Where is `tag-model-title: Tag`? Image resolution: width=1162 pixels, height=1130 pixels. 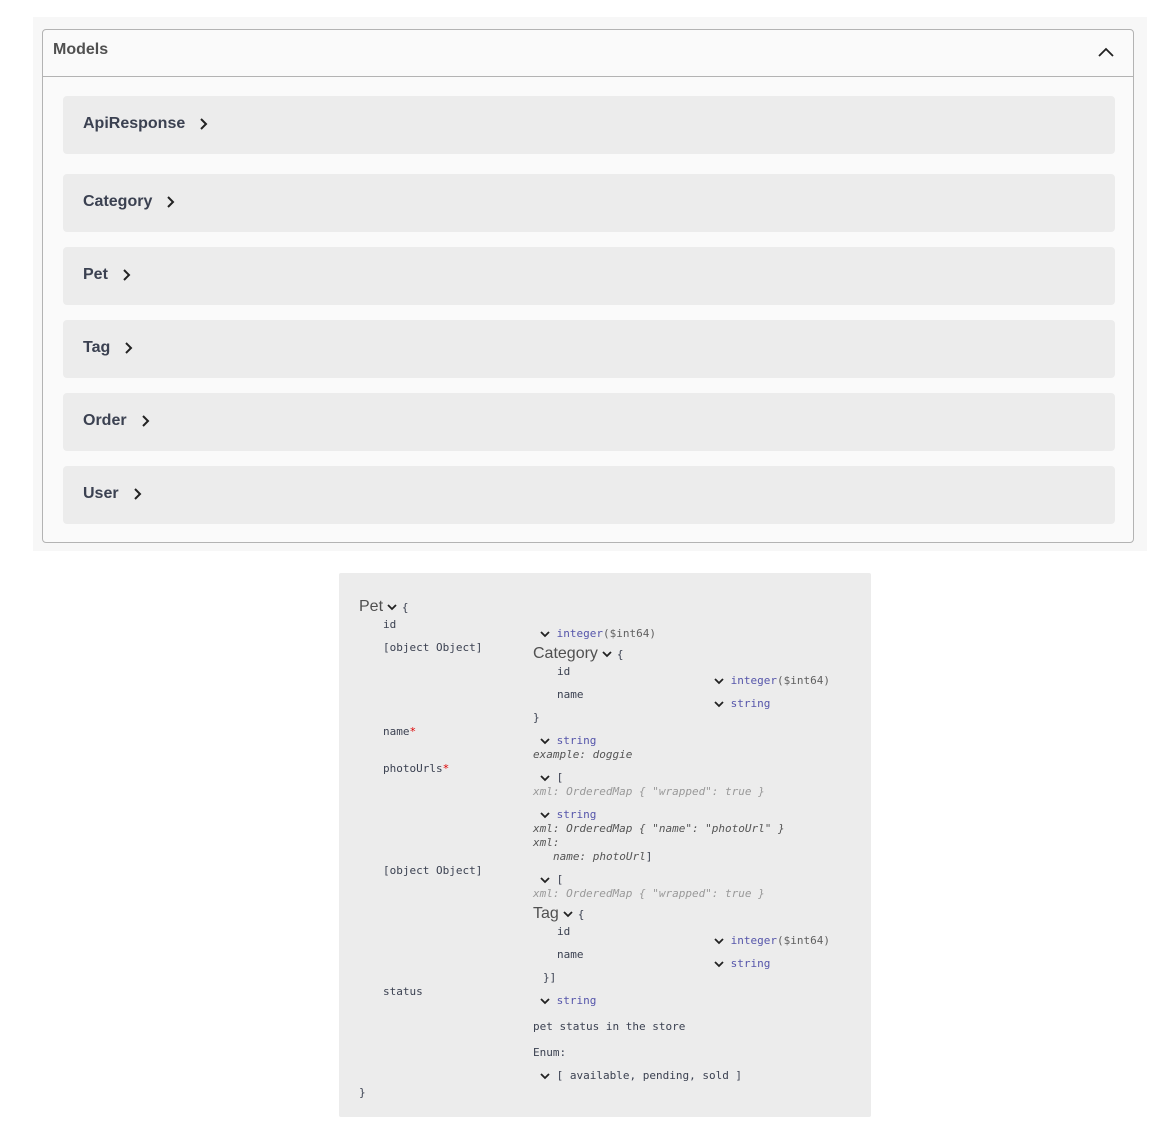
tag-model-title: Tag is located at coordinates (546, 913).